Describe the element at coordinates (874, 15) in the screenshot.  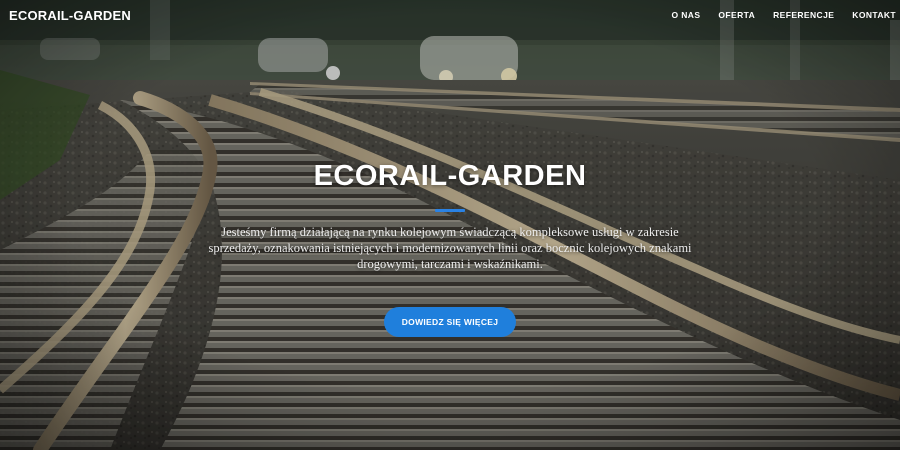
I see `nav-link-kontakt: KONTAKT` at that location.